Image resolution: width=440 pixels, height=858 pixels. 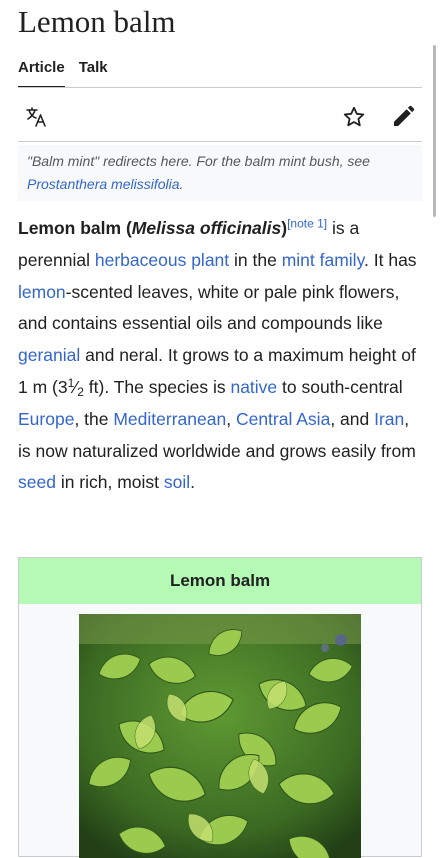 I want to click on page-tabs: Article Talk, so click(x=63, y=72).